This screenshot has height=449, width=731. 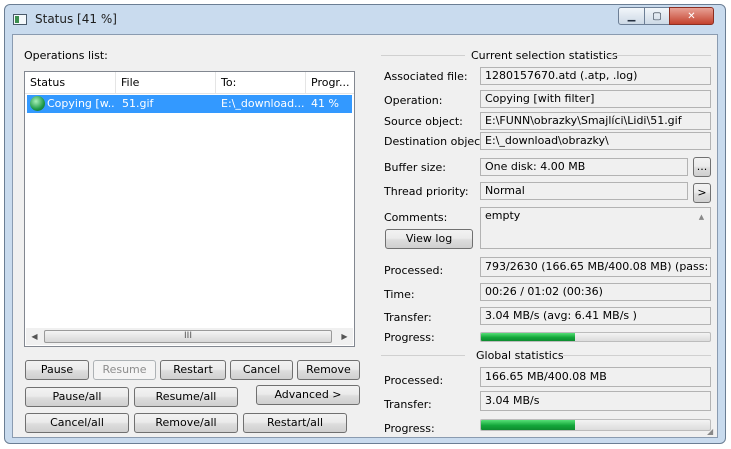 What do you see at coordinates (711, 431) in the screenshot?
I see `resize-grip-icon: ◢` at bounding box center [711, 431].